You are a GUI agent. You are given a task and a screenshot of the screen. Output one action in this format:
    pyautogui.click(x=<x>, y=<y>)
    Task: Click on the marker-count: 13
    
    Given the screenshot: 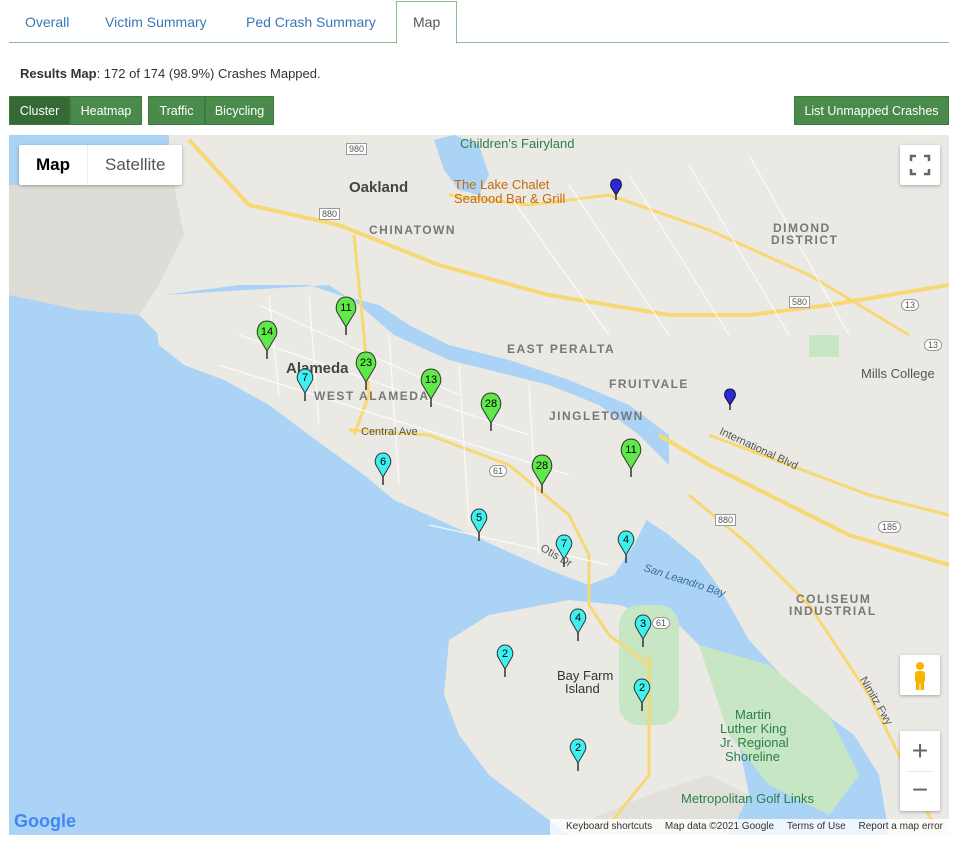 What is the action you would take?
    pyautogui.click(x=431, y=380)
    